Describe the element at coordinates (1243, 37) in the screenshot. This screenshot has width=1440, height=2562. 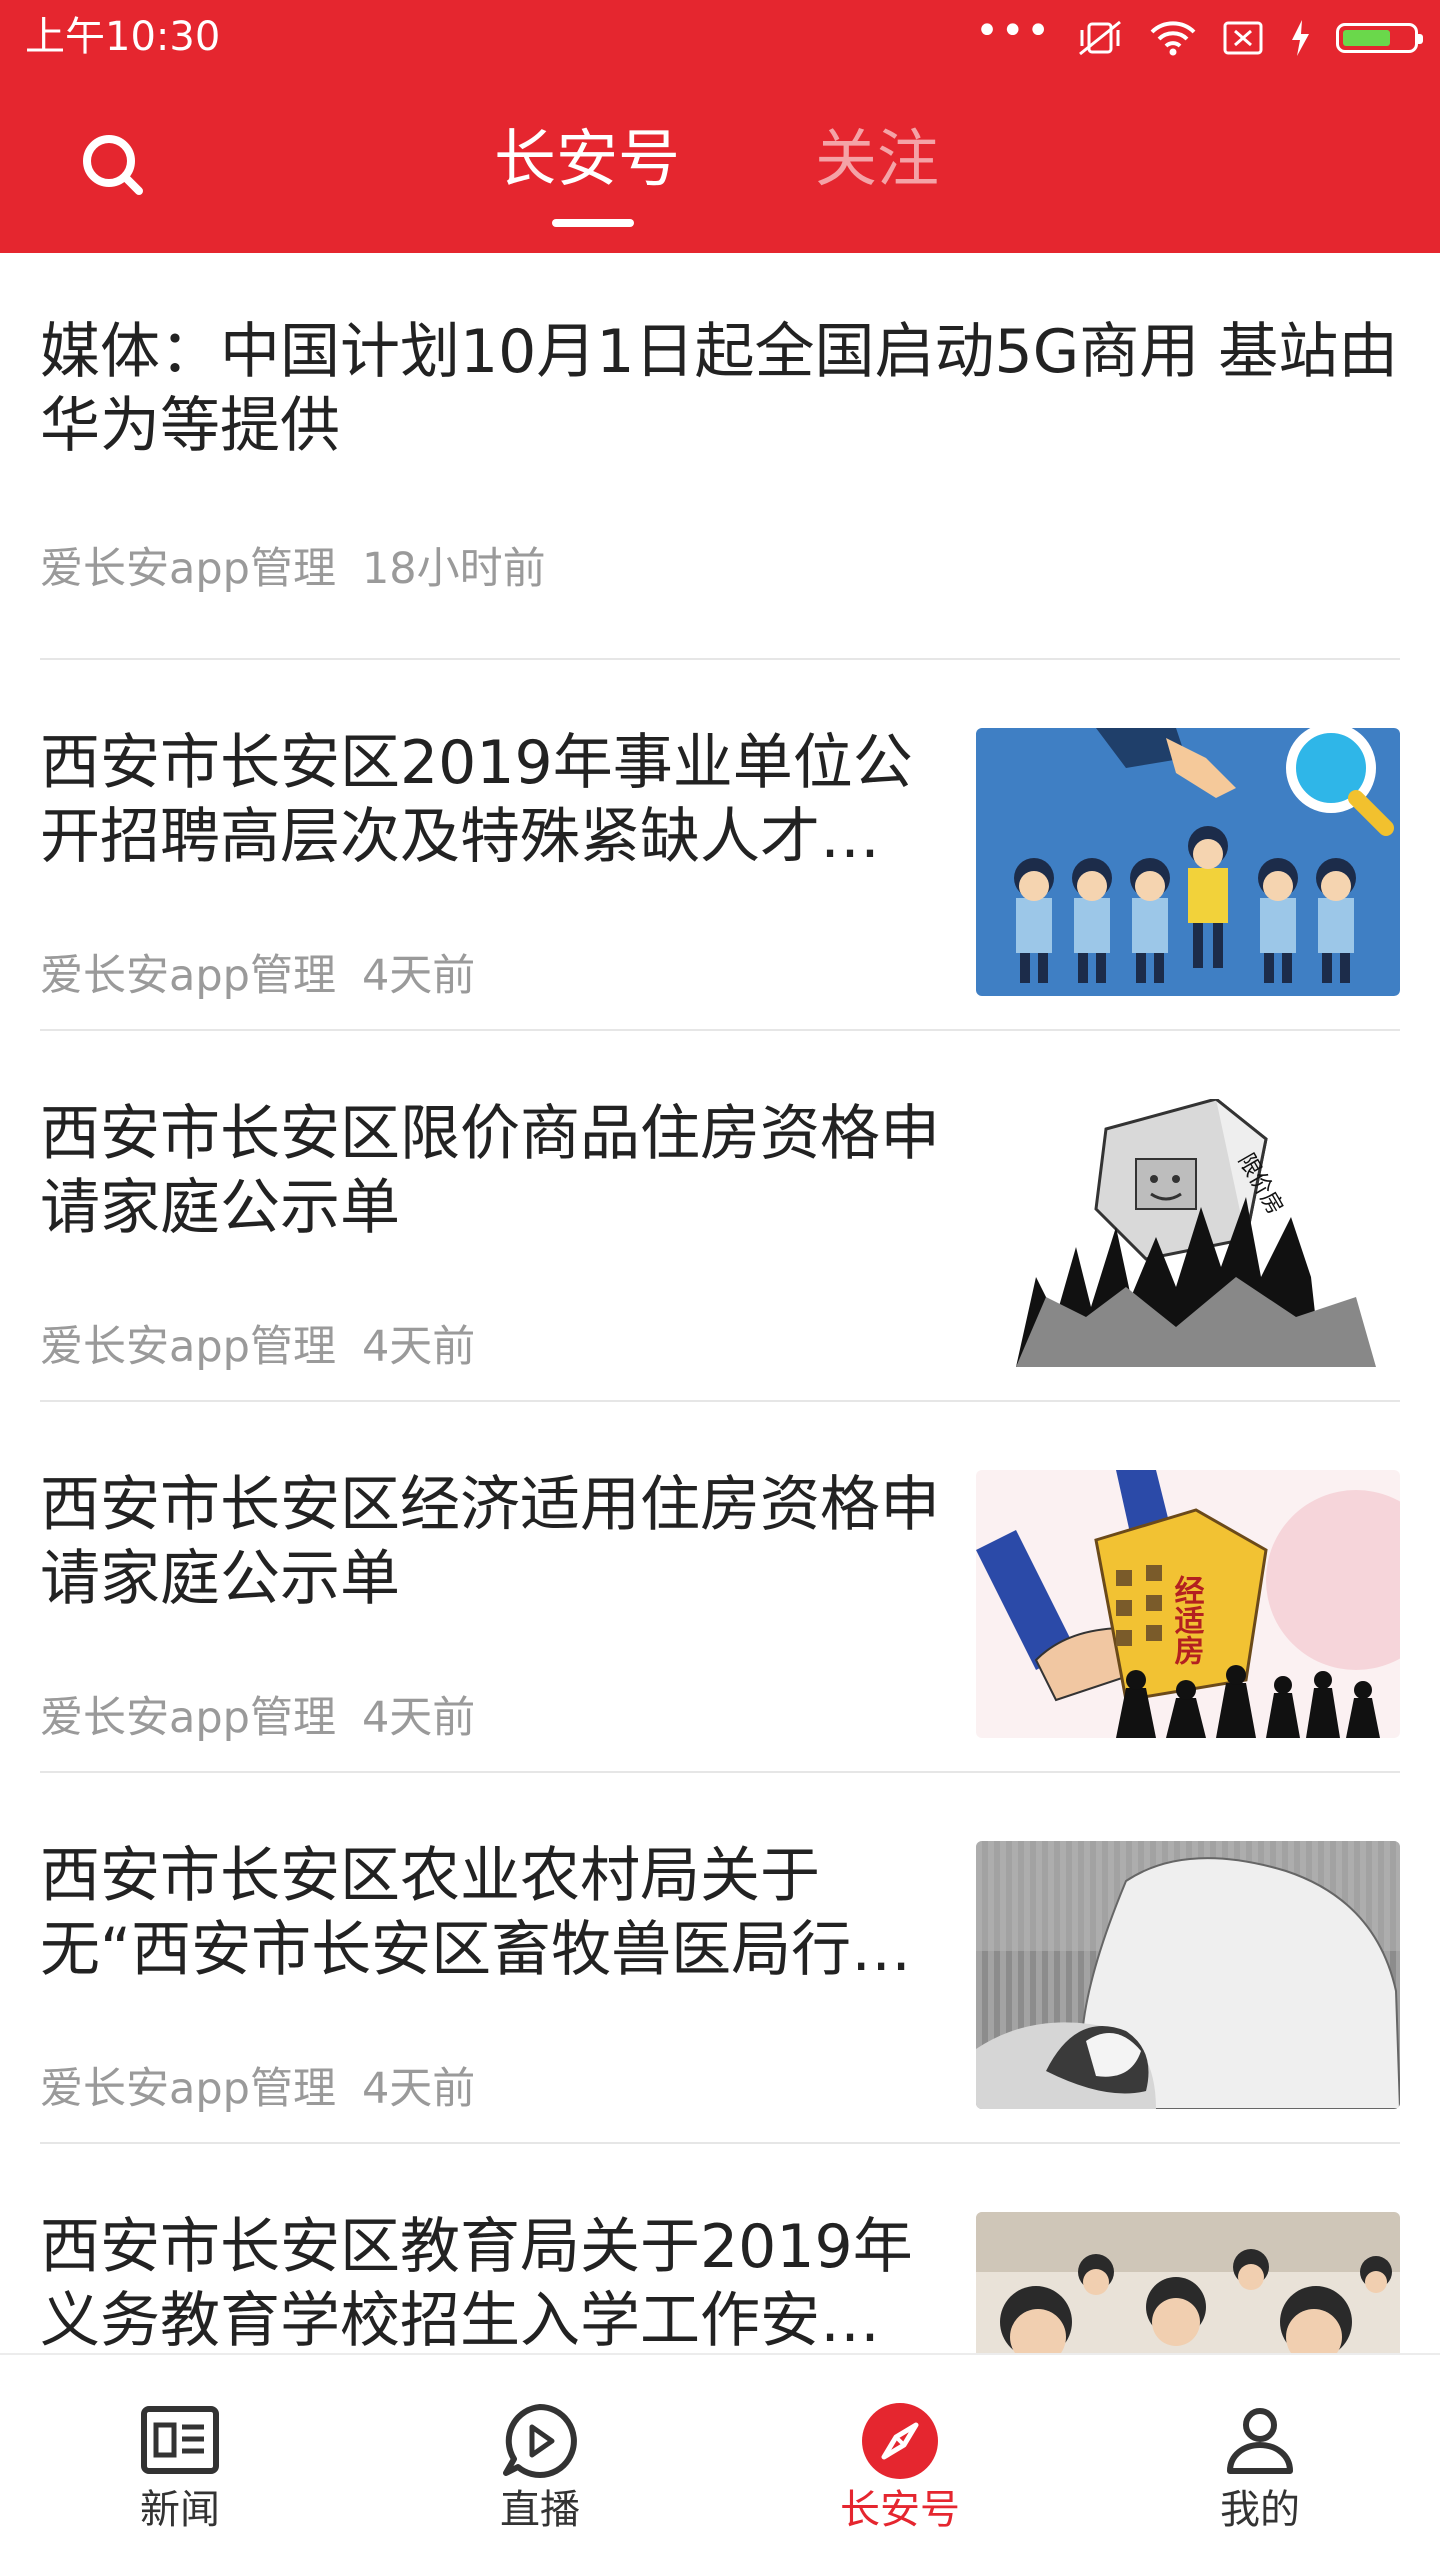
I see `no-sim-icon` at that location.